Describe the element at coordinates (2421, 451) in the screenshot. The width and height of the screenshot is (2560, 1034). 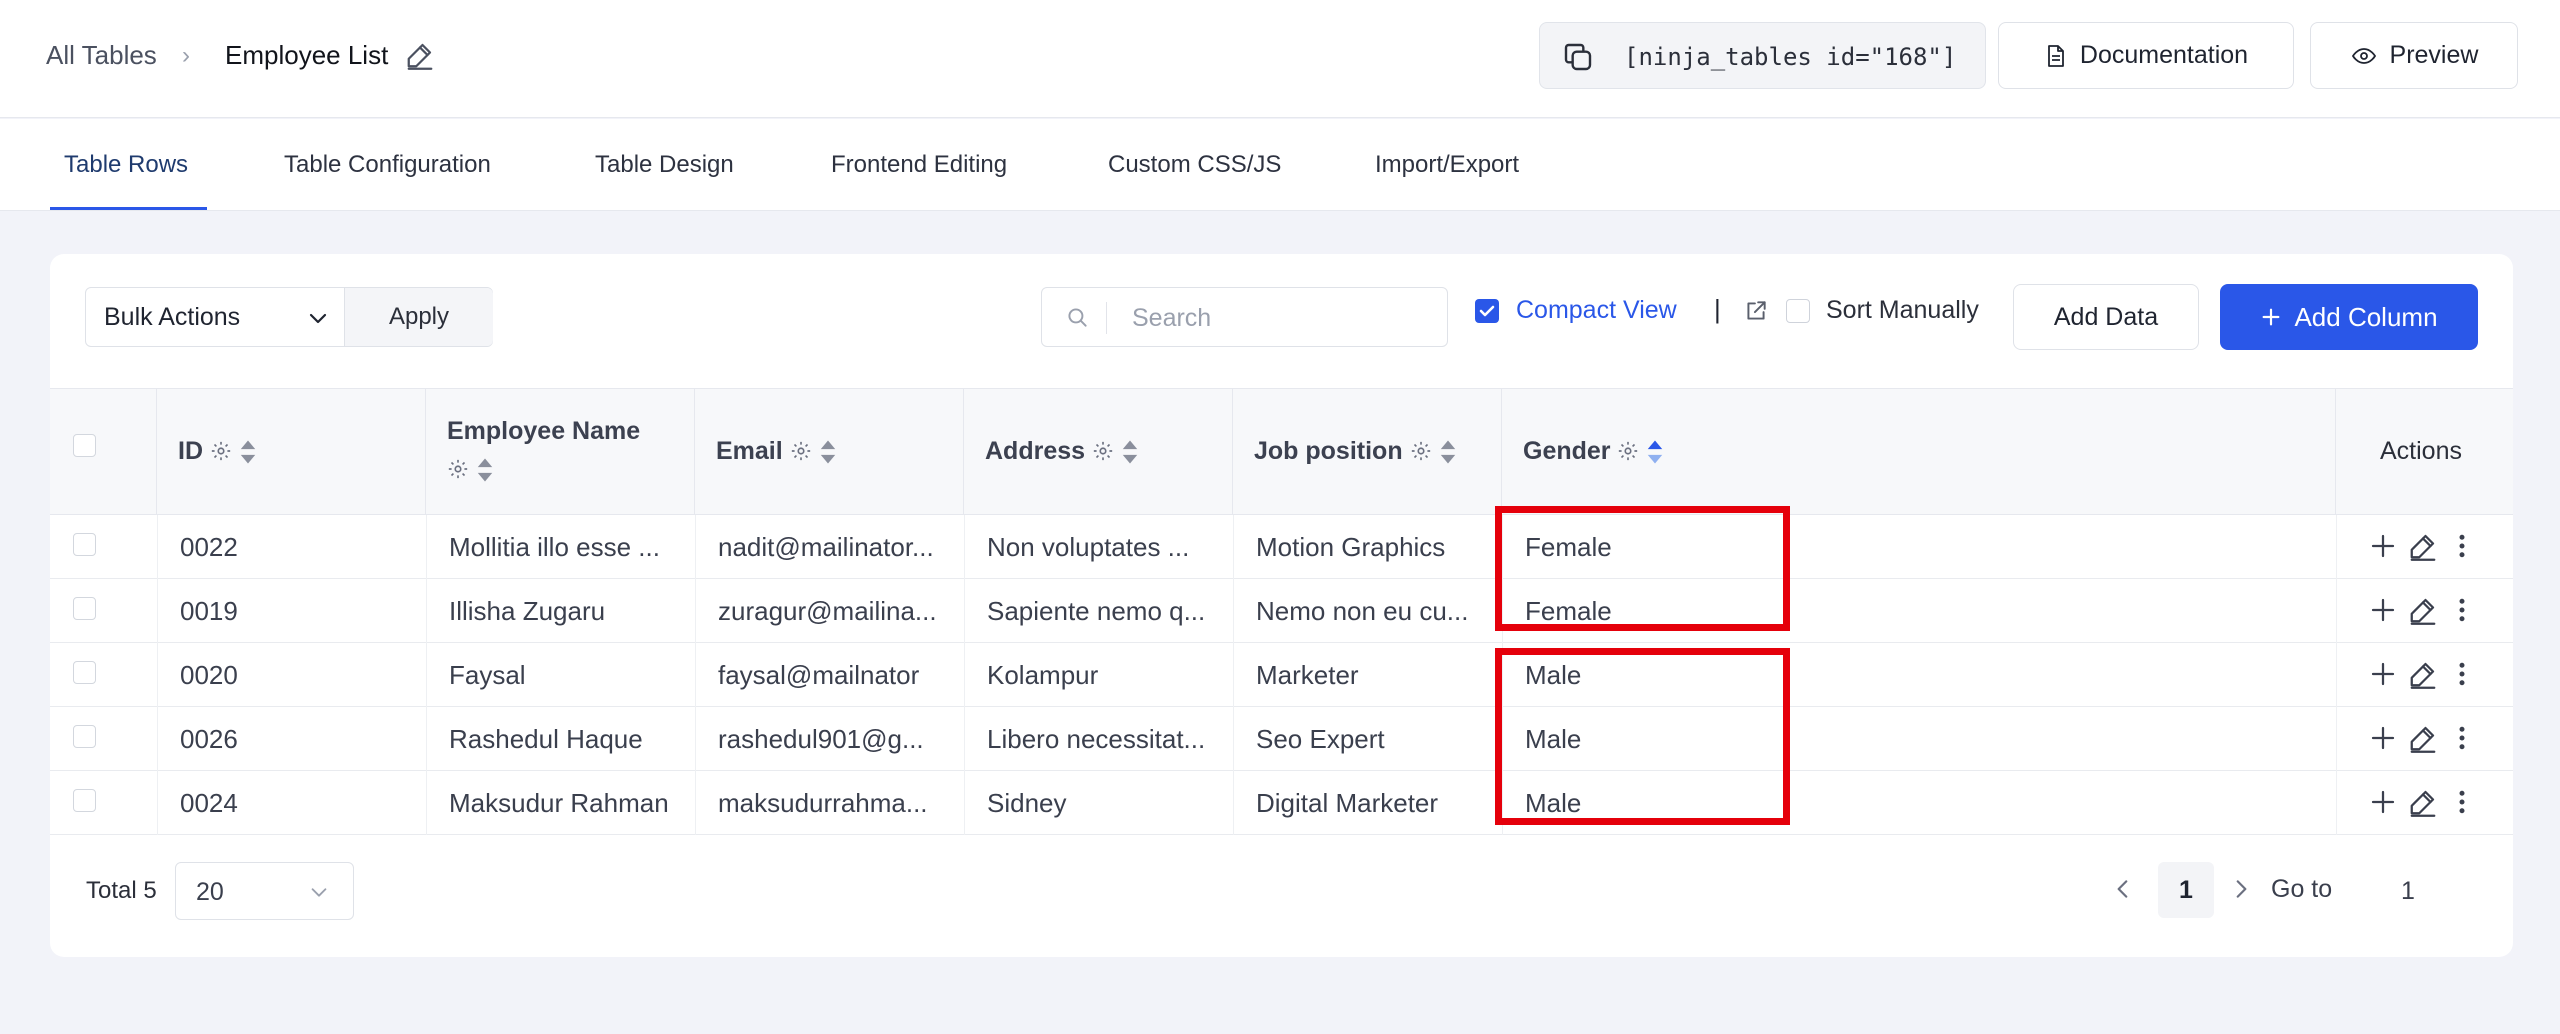
I see `column-label: Actions` at that location.